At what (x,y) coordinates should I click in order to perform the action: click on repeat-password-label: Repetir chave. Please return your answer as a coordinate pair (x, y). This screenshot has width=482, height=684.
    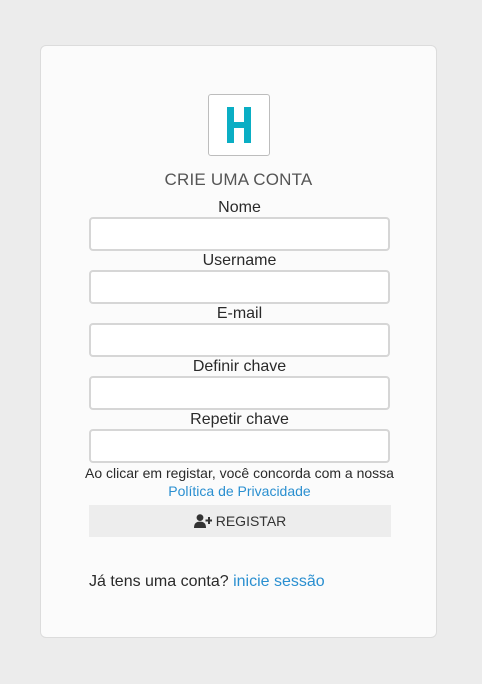
    Looking at the image, I should click on (239, 419).